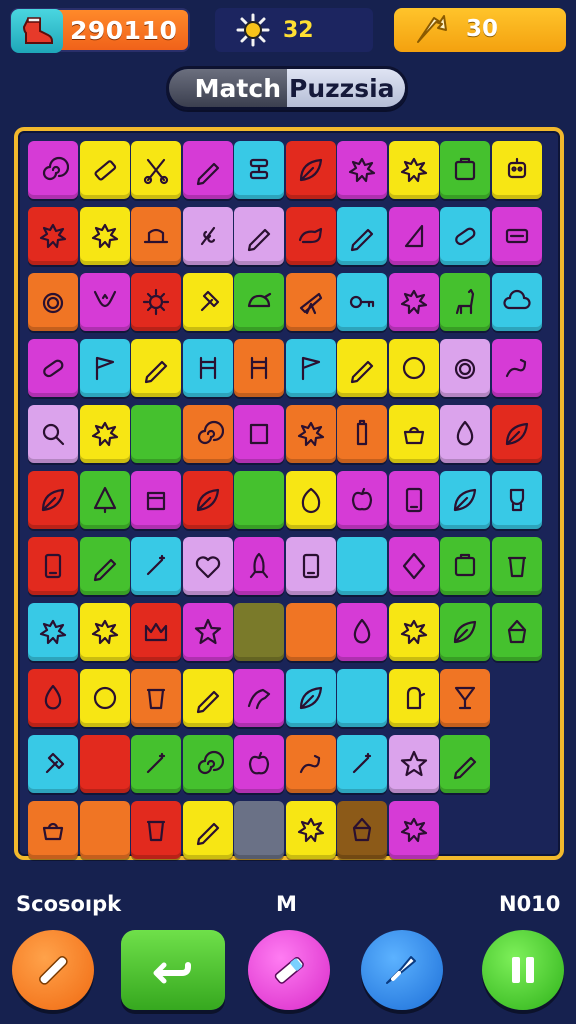  I want to click on undo-button, so click(173, 970).